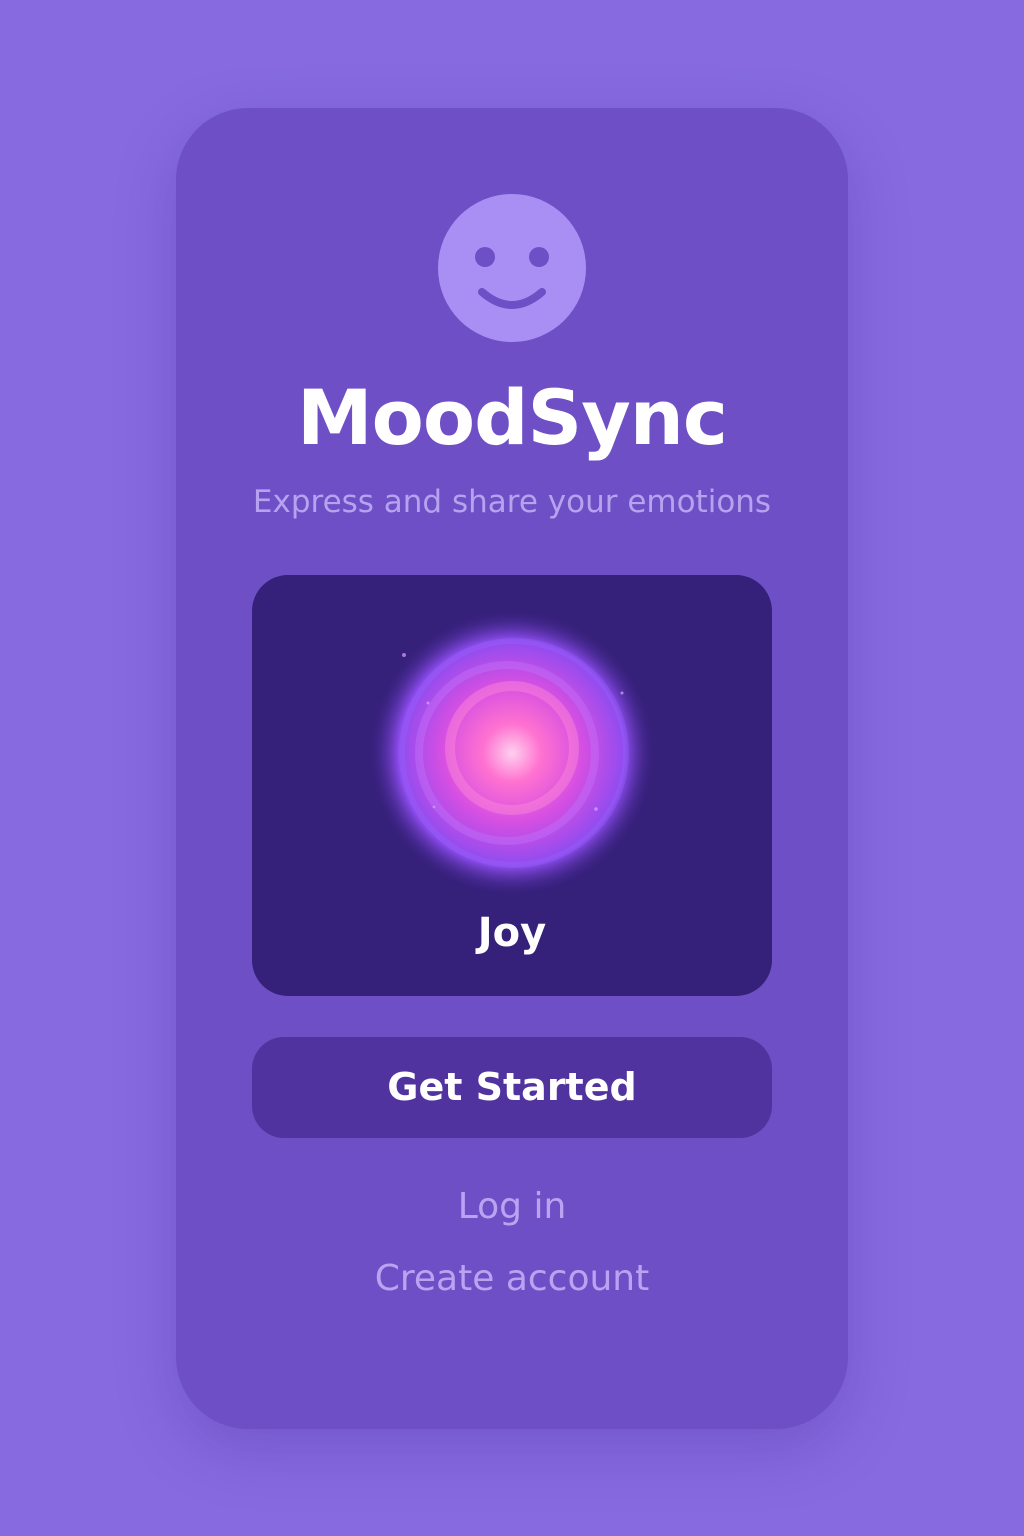 The image size is (1024, 1536). Describe the element at coordinates (512, 502) in the screenshot. I see `app-tagline: Express and share your emotions` at that location.